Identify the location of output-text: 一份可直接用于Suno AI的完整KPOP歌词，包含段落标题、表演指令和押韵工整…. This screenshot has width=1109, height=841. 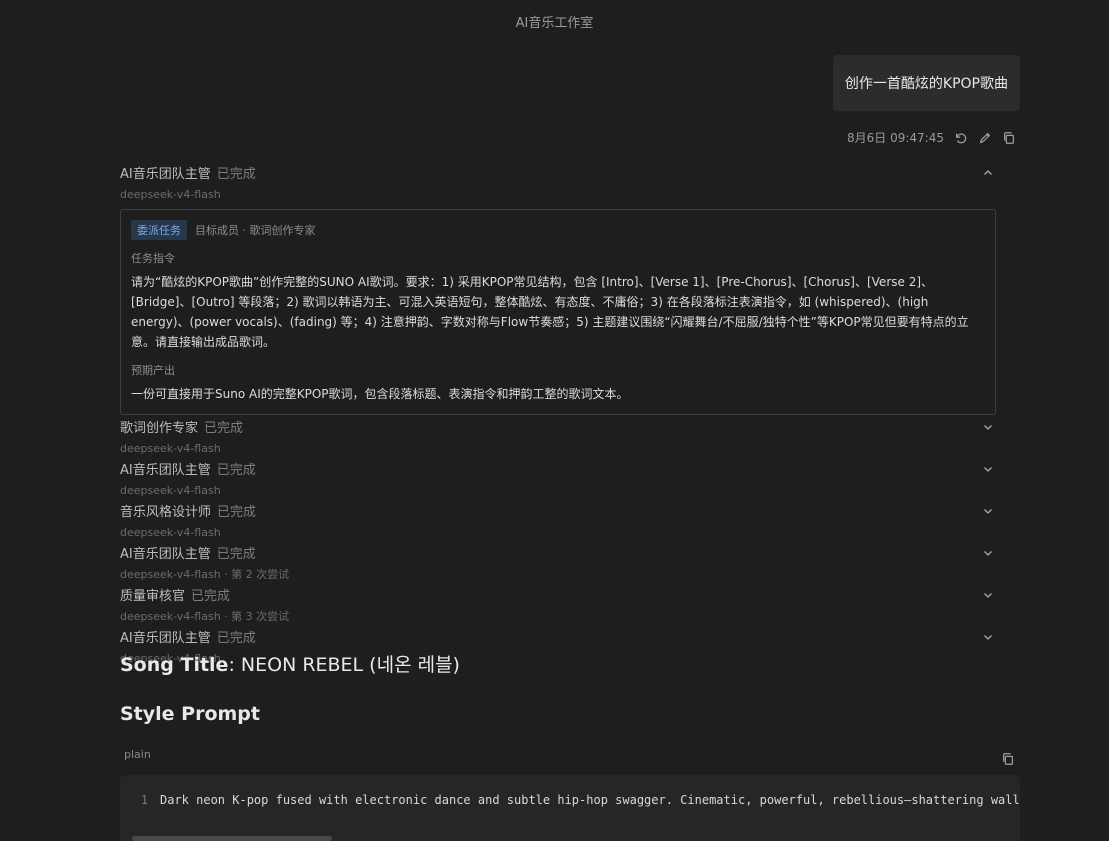
(380, 394).